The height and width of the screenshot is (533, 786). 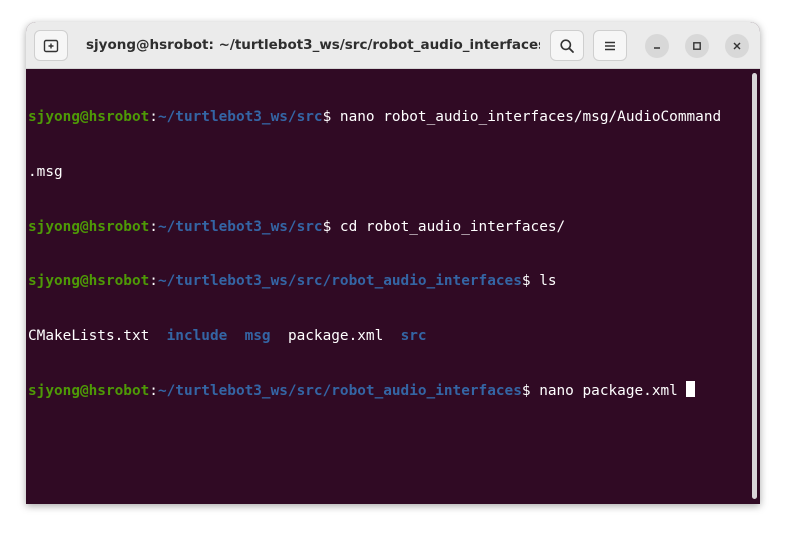 I want to click on minimize-icon, so click(x=657, y=48).